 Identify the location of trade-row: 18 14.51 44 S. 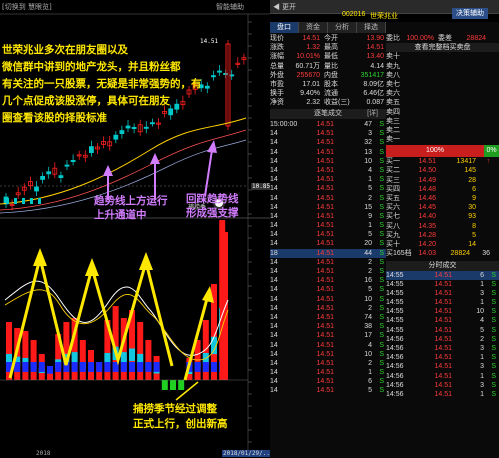
(328, 253).